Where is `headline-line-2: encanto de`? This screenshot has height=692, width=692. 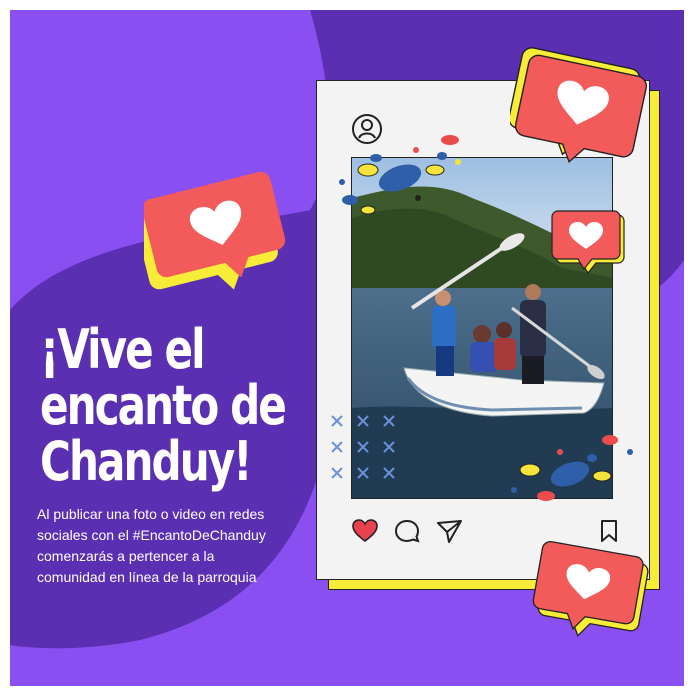 headline-line-2: encanto de is located at coordinates (163, 405).